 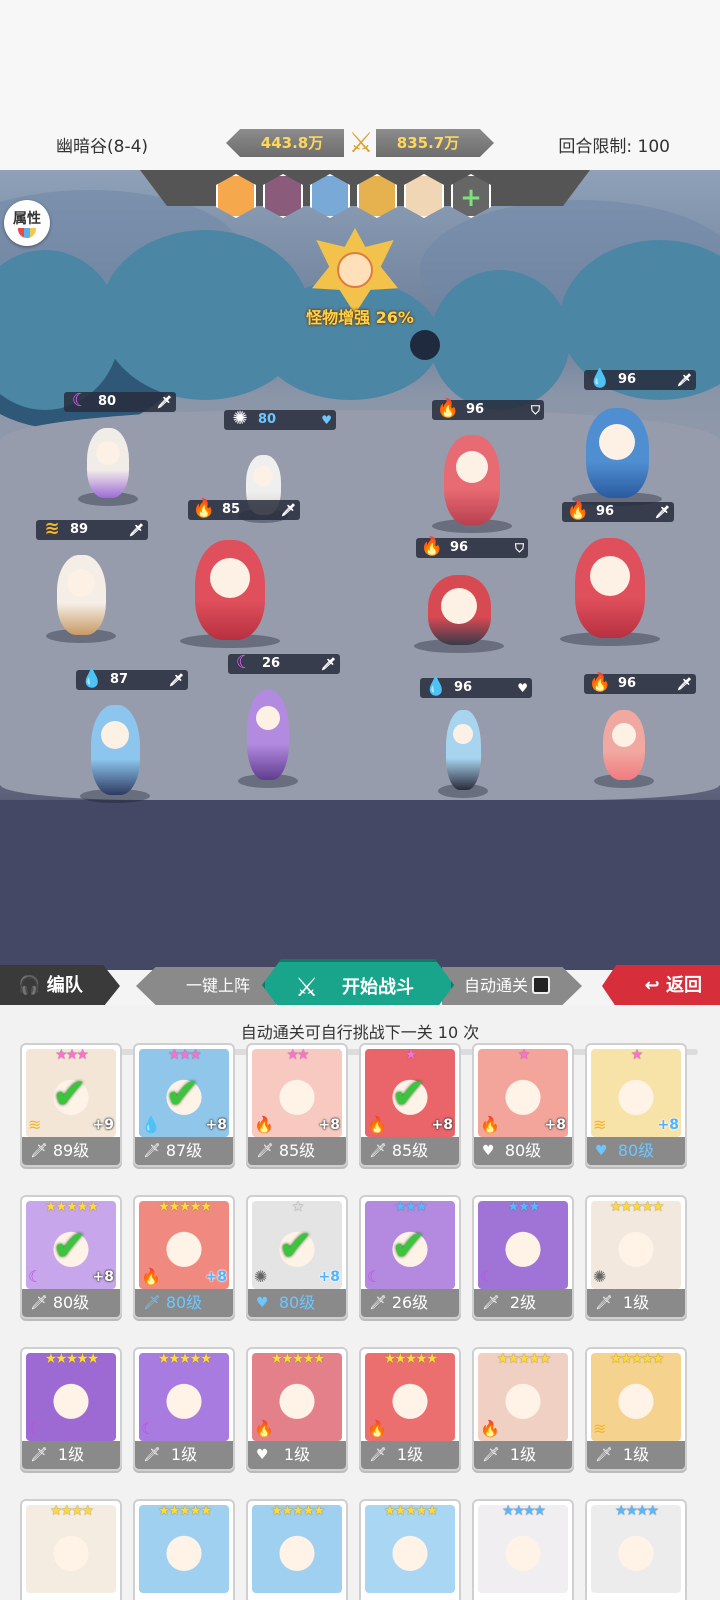 What do you see at coordinates (240, 418) in the screenshot?
I see `sun-icon: ✺` at bounding box center [240, 418].